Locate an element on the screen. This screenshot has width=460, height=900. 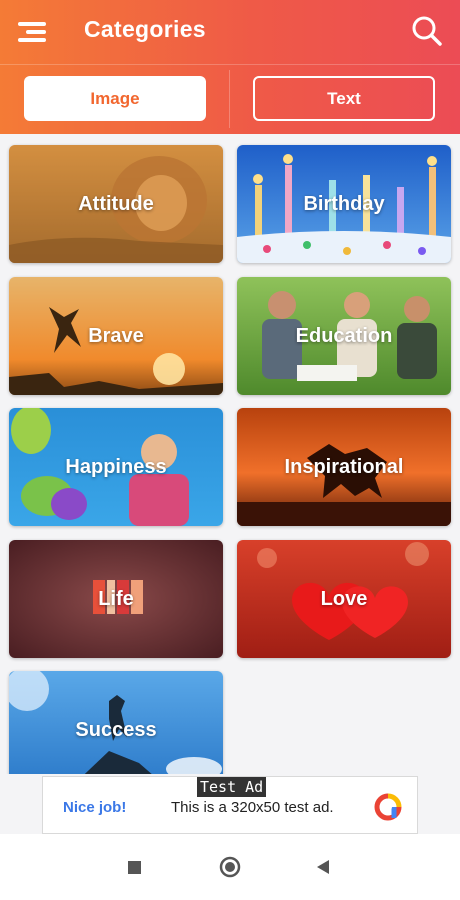
system-navigation-bar is located at coordinates (230, 867).